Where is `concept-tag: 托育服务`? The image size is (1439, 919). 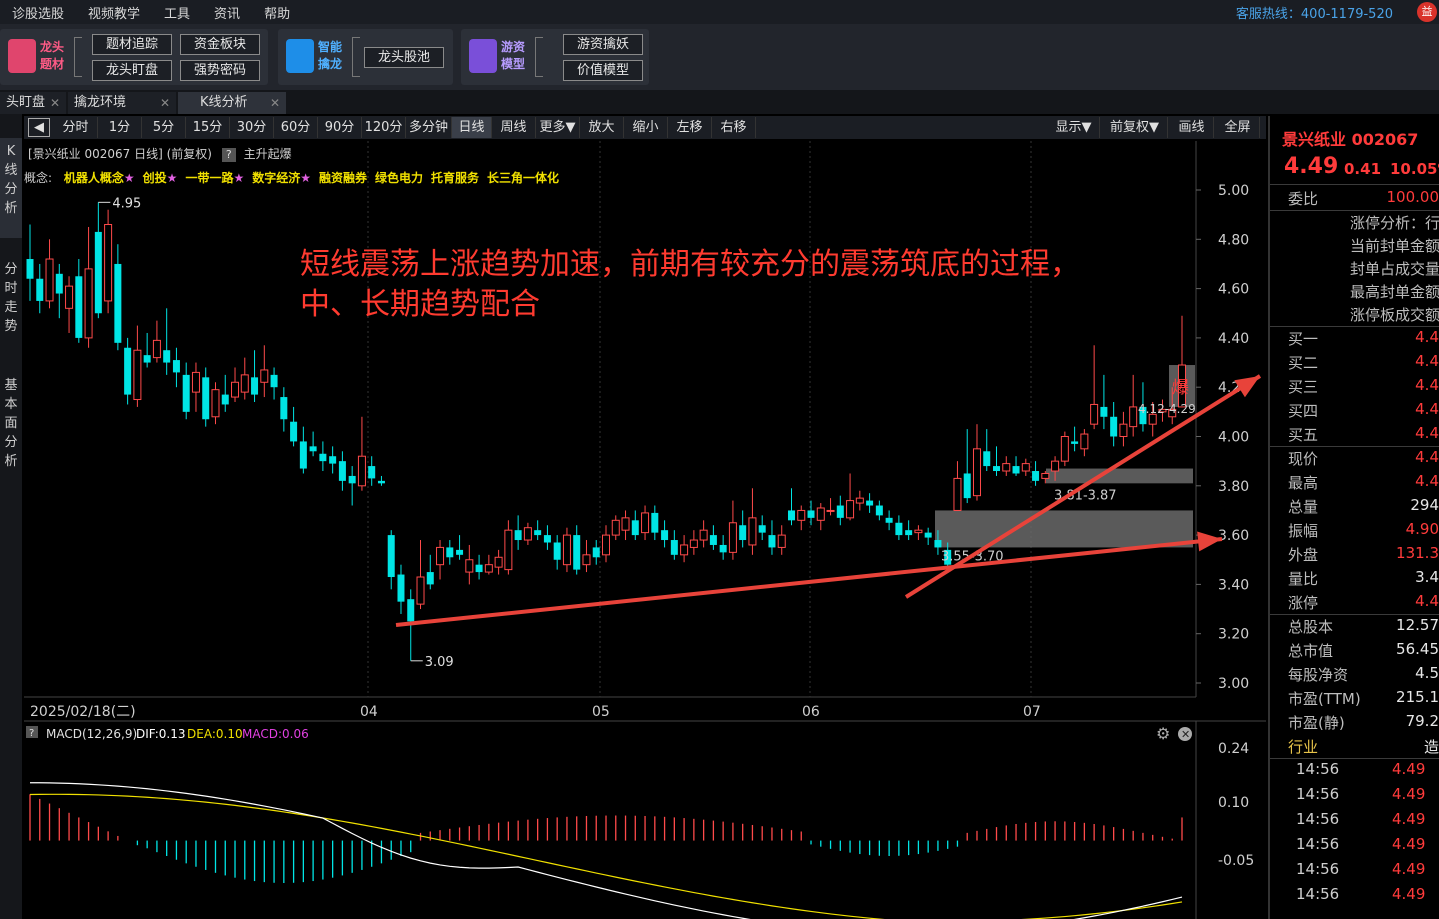 concept-tag: 托育服务 is located at coordinates (455, 178).